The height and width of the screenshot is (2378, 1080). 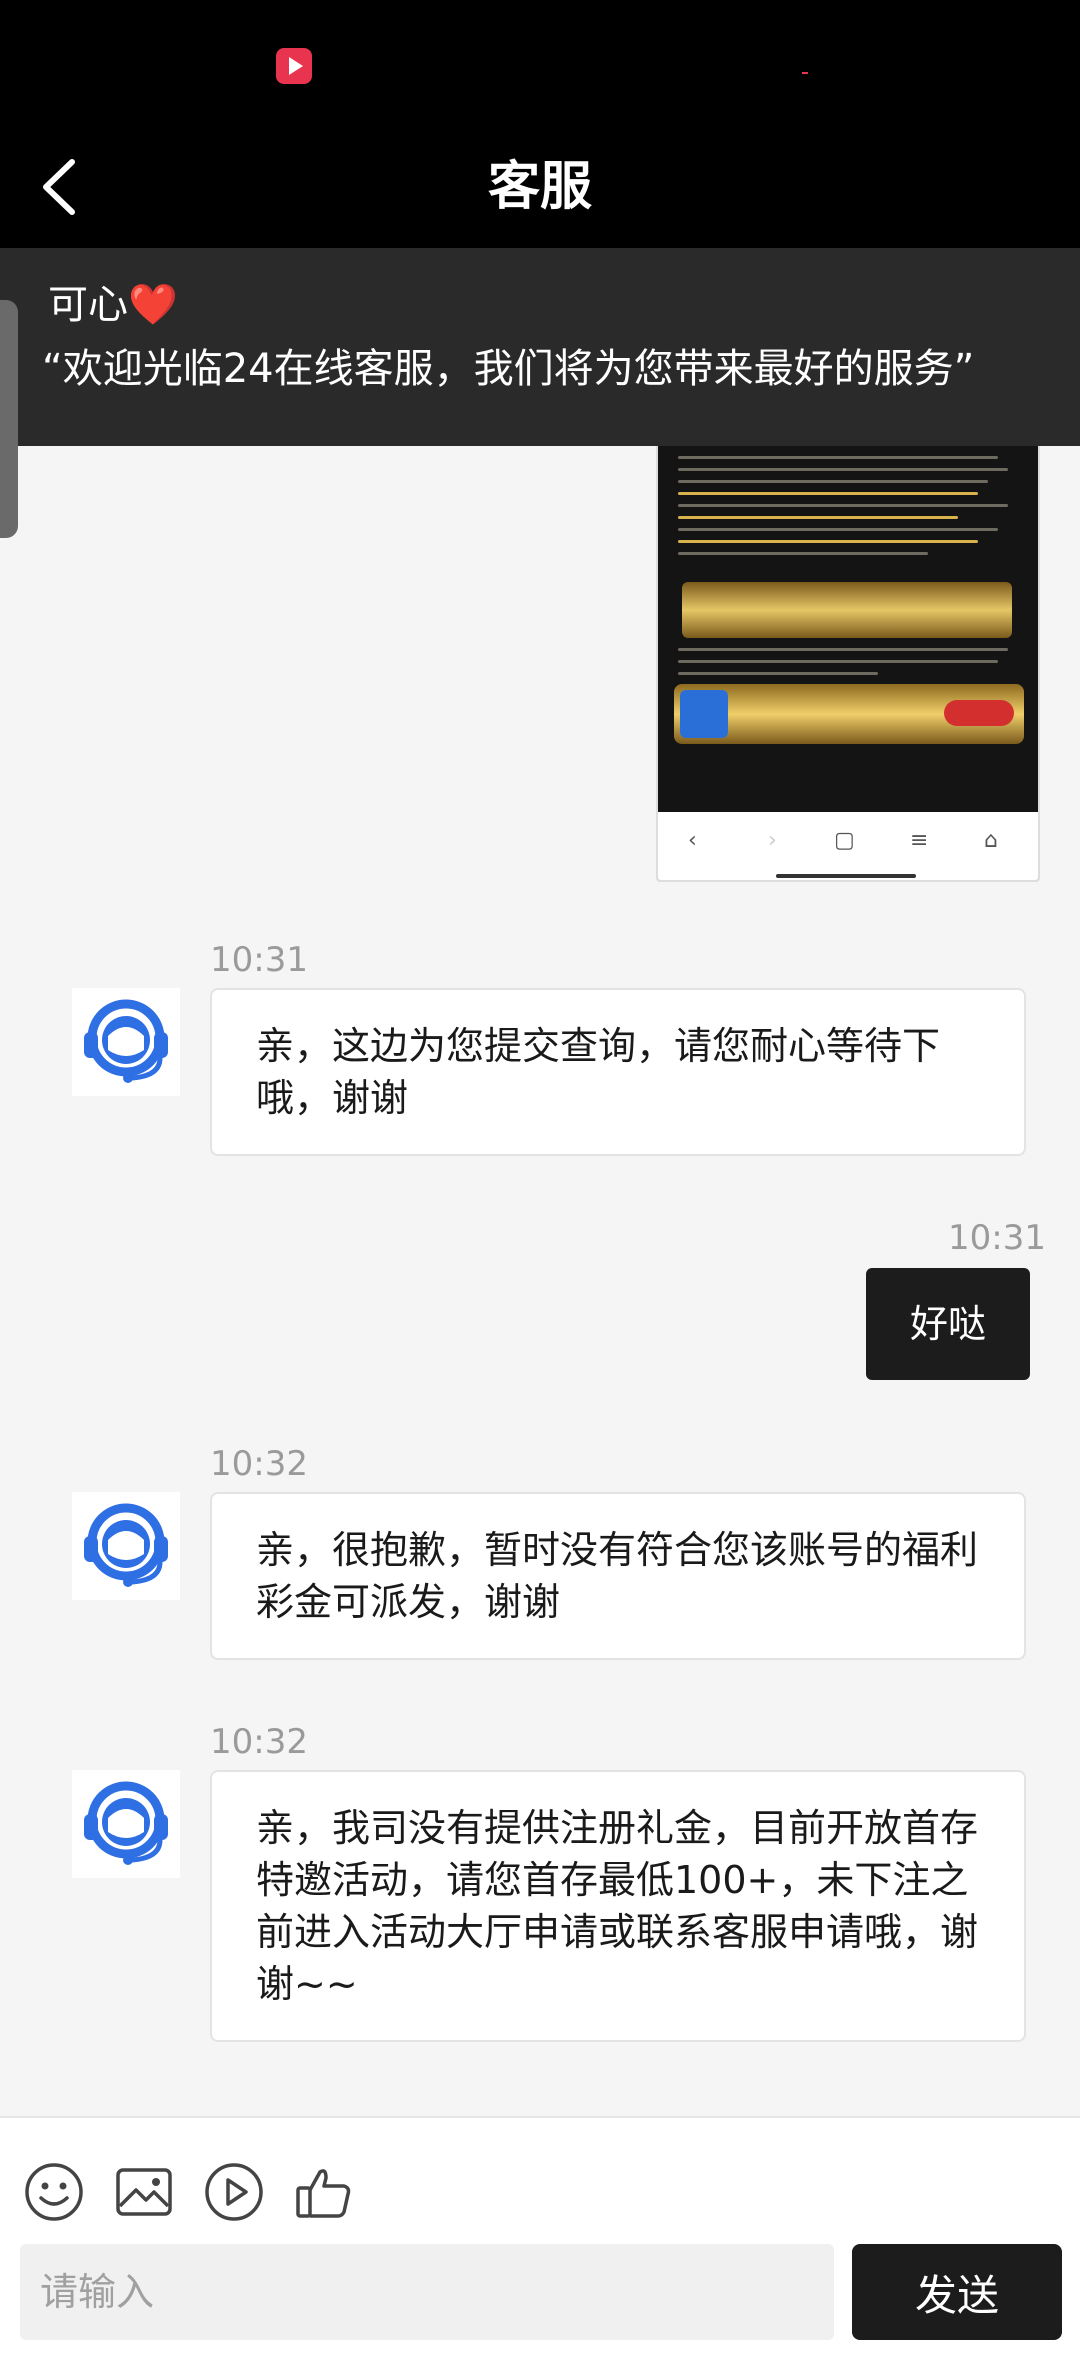 I want to click on user-message-bubble: 好哒, so click(x=948, y=1324).